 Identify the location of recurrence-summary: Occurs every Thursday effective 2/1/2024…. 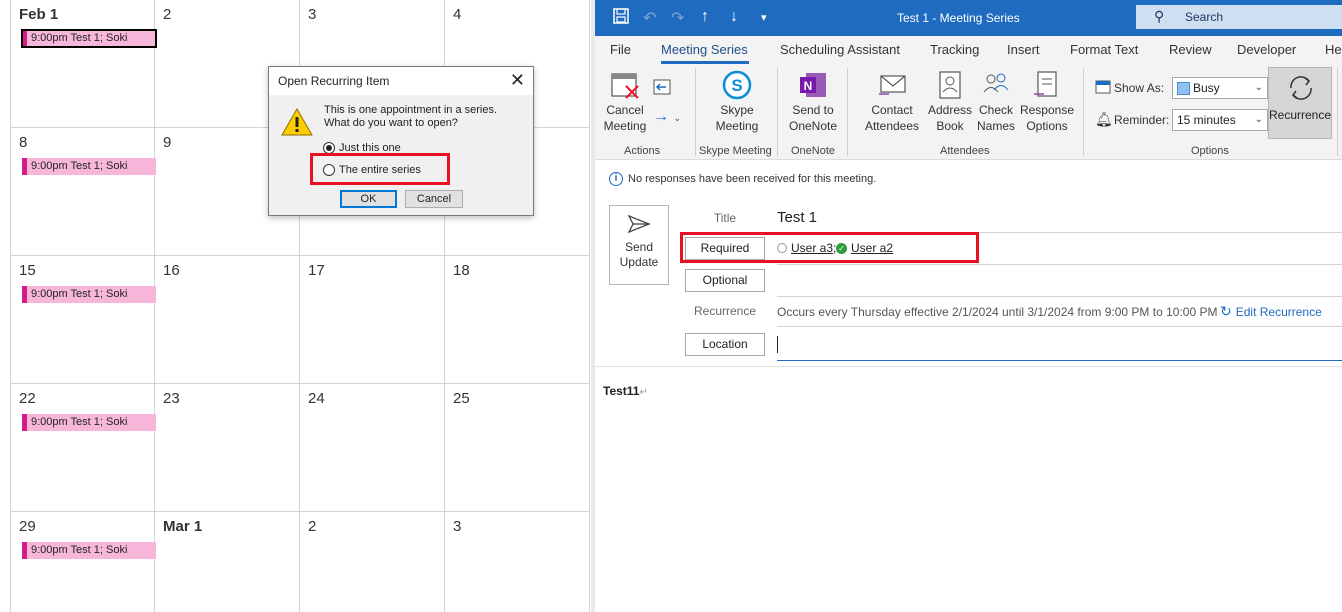
(997, 312).